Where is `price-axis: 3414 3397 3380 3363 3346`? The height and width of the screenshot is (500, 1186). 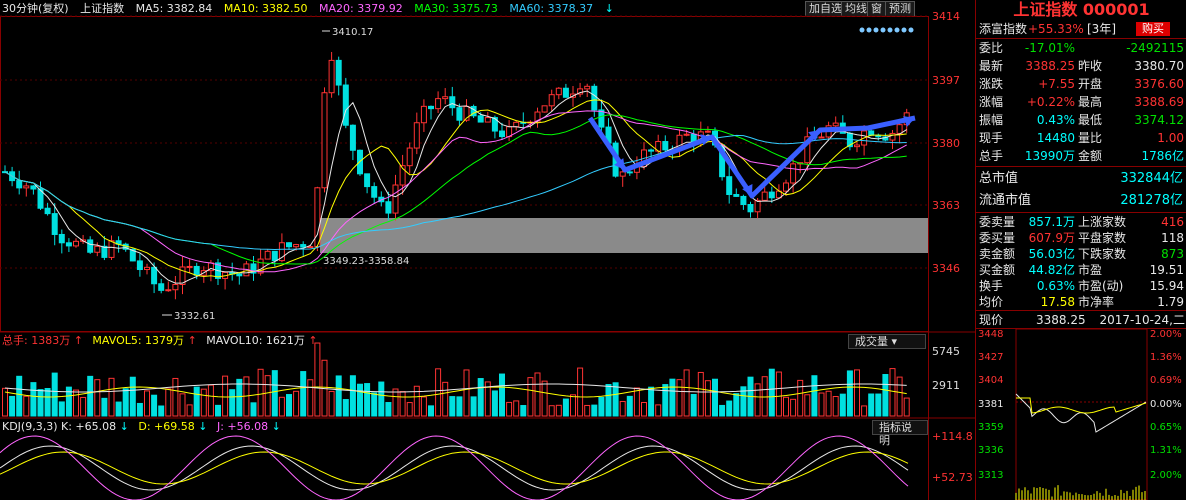 price-axis: 3414 3397 3380 3363 3346 is located at coordinates (946, 142).